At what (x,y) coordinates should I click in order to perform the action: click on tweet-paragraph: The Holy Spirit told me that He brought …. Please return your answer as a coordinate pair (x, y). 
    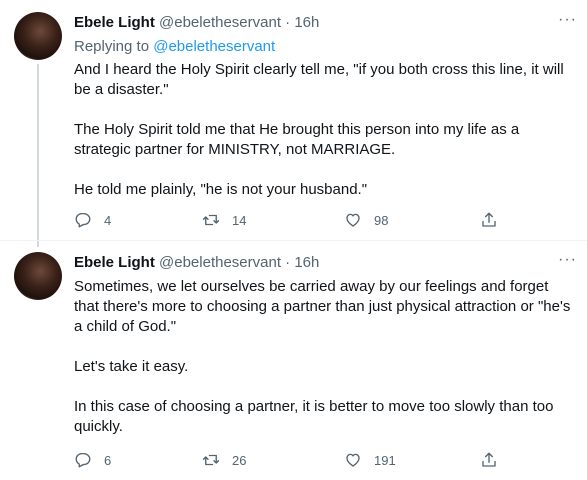
    Looking at the image, I should click on (297, 139).